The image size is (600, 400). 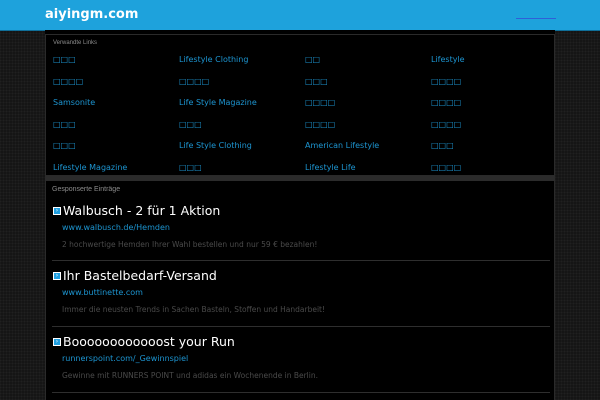 What do you see at coordinates (368, 66) in the screenshot?
I see `related-link: □□` at bounding box center [368, 66].